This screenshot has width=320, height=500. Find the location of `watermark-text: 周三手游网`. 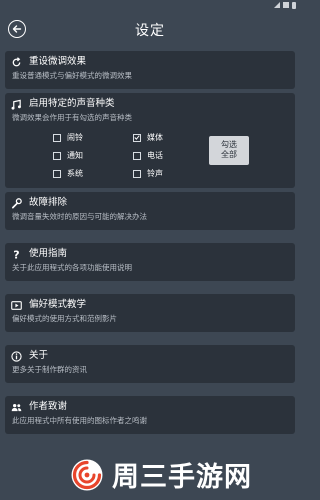

watermark-text: 周三手游网 is located at coordinates (182, 477).